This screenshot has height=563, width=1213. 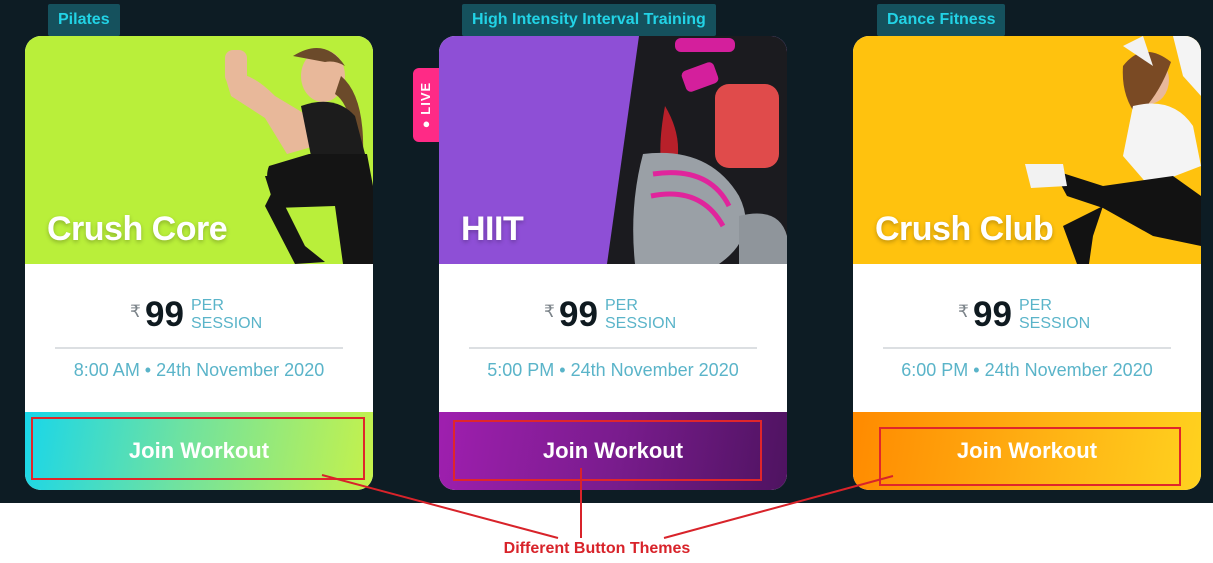 I want to click on annotation-arrows, so click(x=607, y=503).